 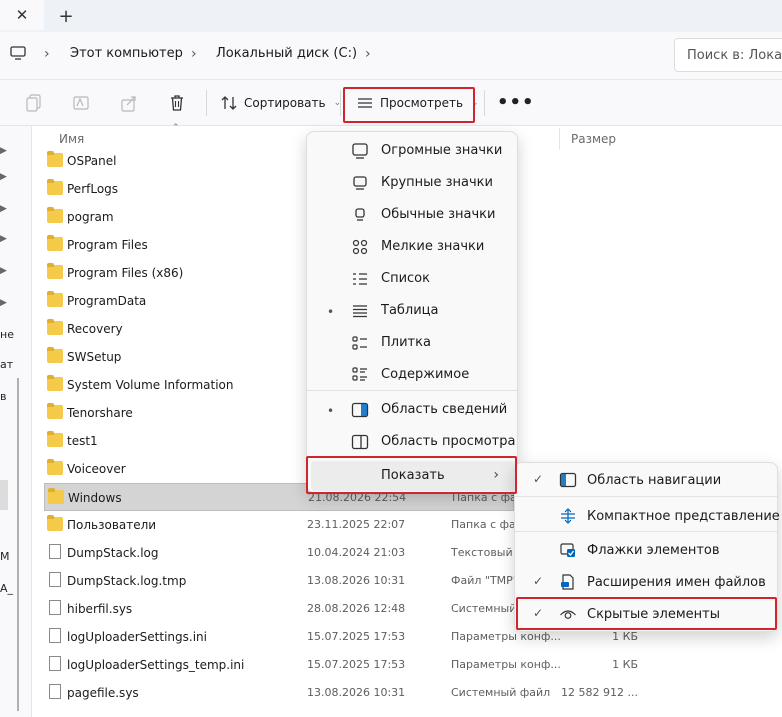 What do you see at coordinates (593, 139) in the screenshot?
I see `column-header-size: Размер` at bounding box center [593, 139].